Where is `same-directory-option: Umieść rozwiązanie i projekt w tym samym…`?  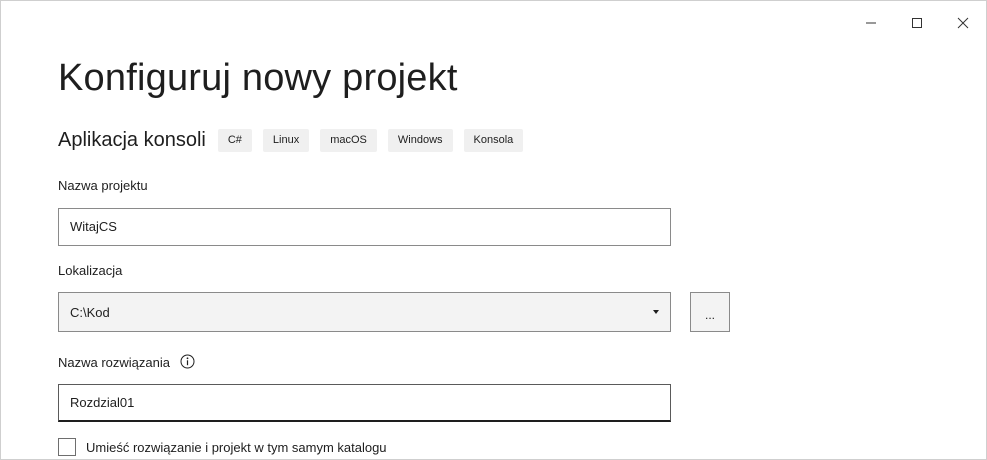 same-directory-option: Umieść rozwiązanie i projekt w tym samym… is located at coordinates (222, 447).